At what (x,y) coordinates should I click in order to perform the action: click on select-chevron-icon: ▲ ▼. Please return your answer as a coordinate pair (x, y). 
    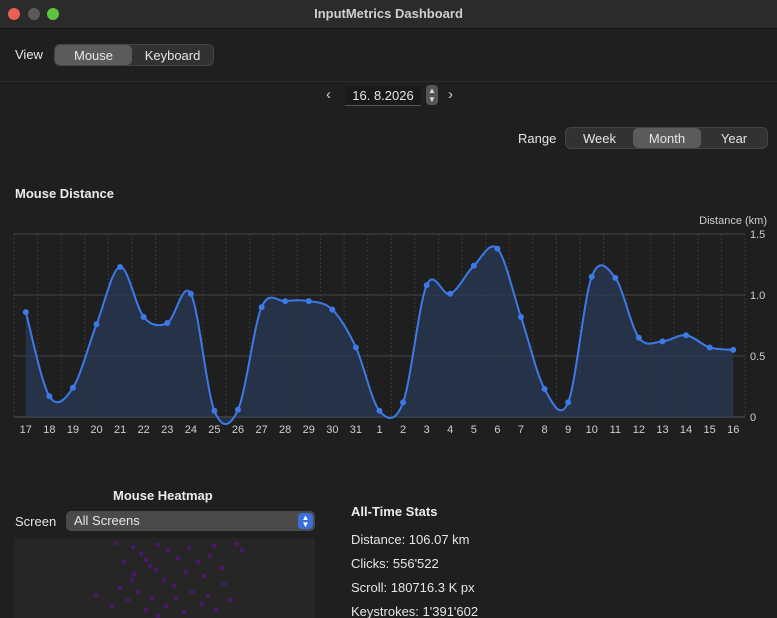
    Looking at the image, I should click on (305, 521).